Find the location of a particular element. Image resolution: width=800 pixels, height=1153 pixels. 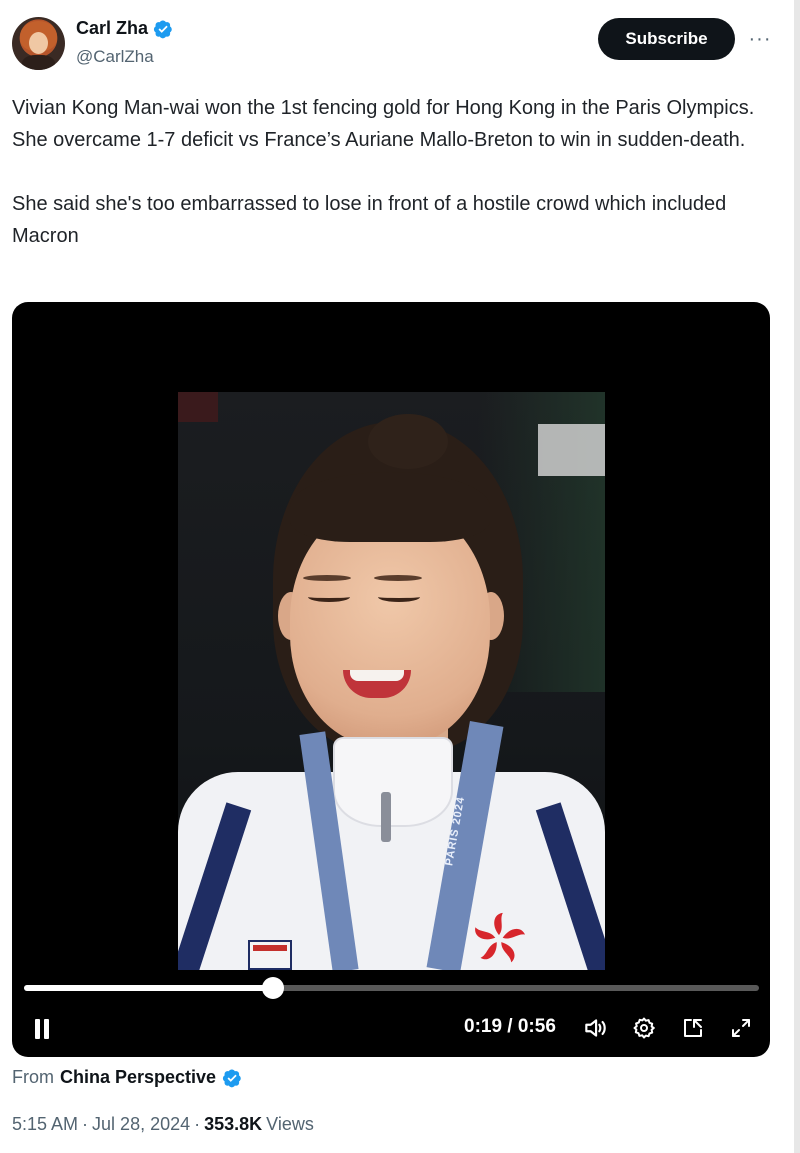

athlete-hair-bun is located at coordinates (408, 441).